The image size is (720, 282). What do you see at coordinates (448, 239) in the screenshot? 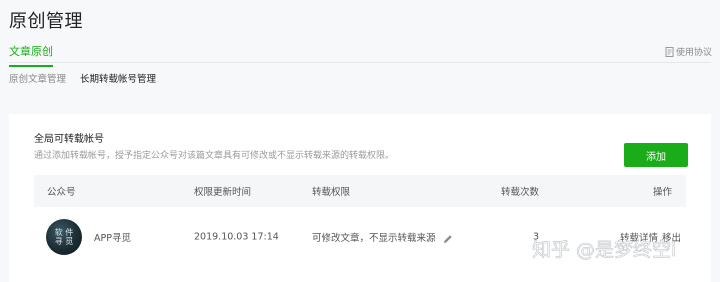
I see `pencil-icon` at bounding box center [448, 239].